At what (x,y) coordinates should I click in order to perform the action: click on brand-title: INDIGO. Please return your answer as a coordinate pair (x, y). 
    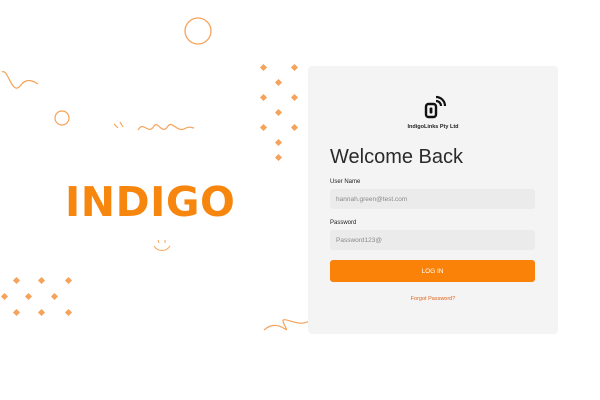
    Looking at the image, I should click on (150, 202).